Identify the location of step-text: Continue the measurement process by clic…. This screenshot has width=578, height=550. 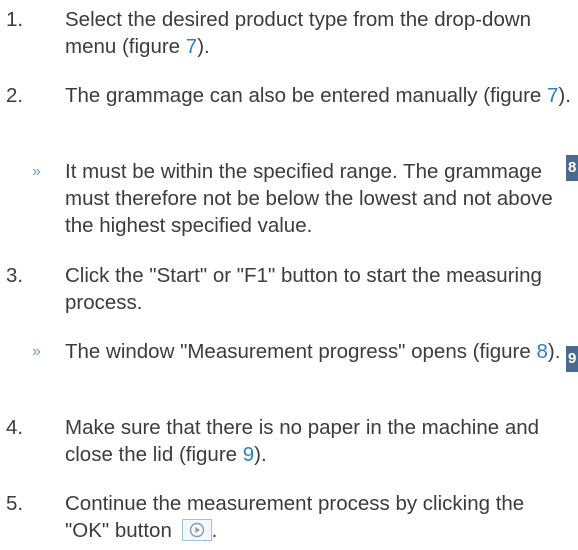
(295, 517).